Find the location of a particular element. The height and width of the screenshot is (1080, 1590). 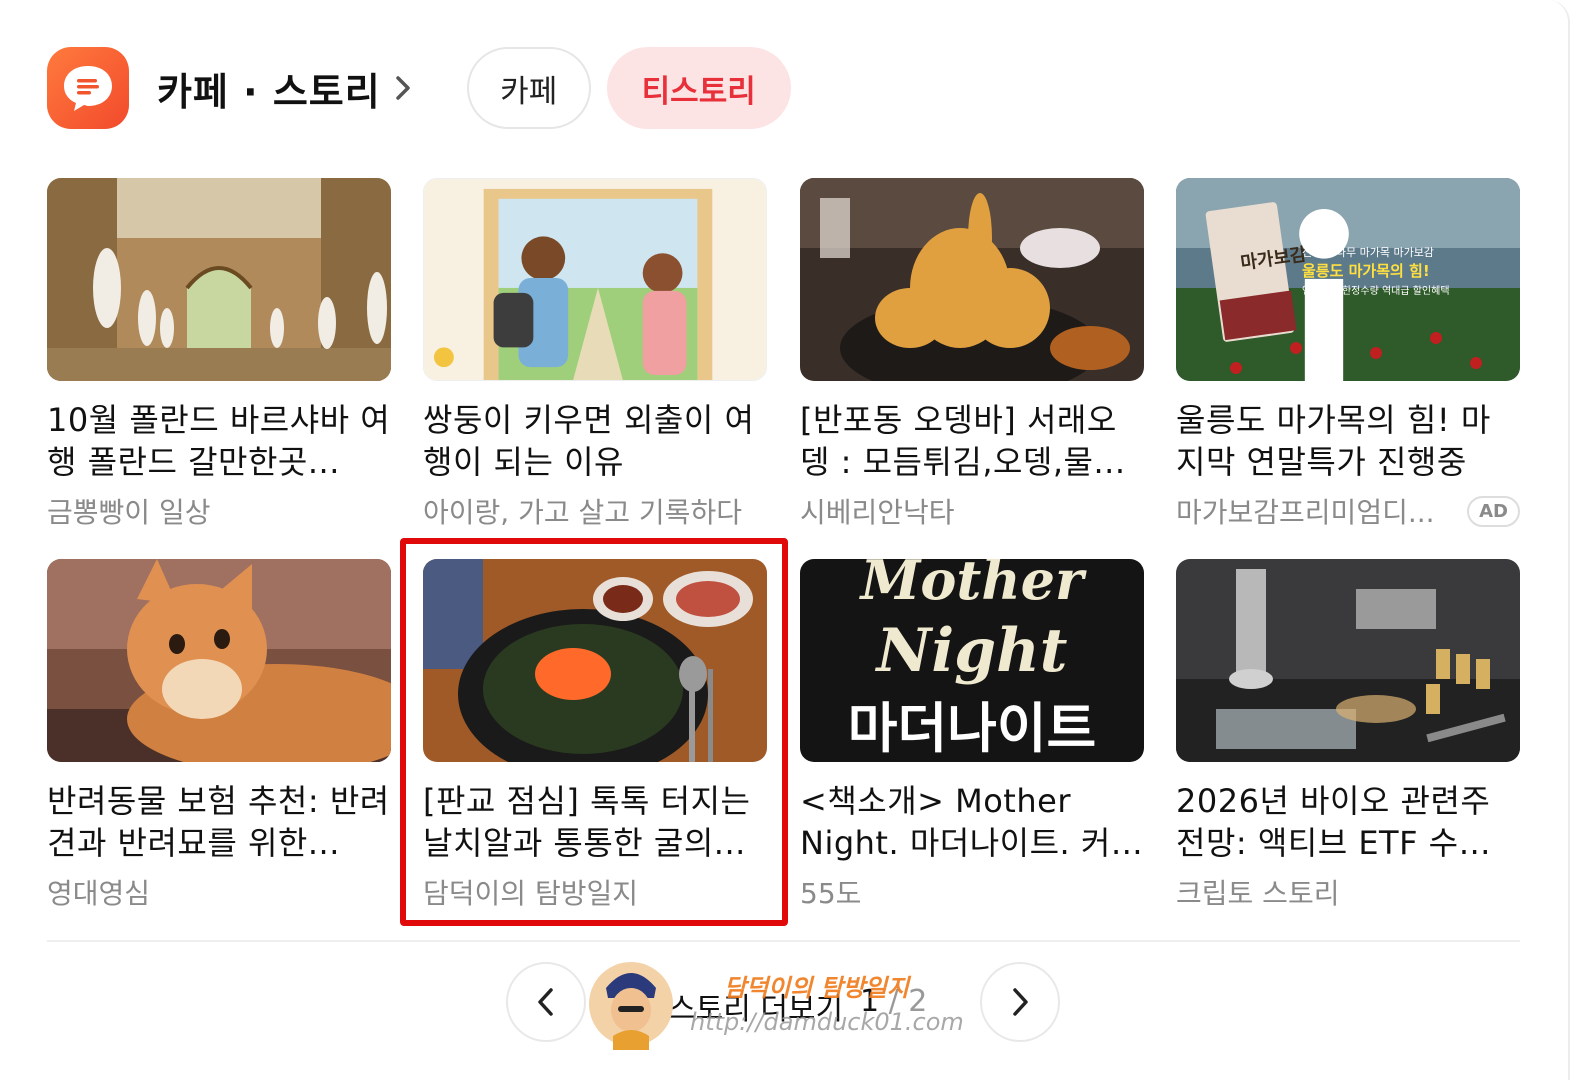

section-title: 카페 · 스토리 is located at coordinates (269, 88).